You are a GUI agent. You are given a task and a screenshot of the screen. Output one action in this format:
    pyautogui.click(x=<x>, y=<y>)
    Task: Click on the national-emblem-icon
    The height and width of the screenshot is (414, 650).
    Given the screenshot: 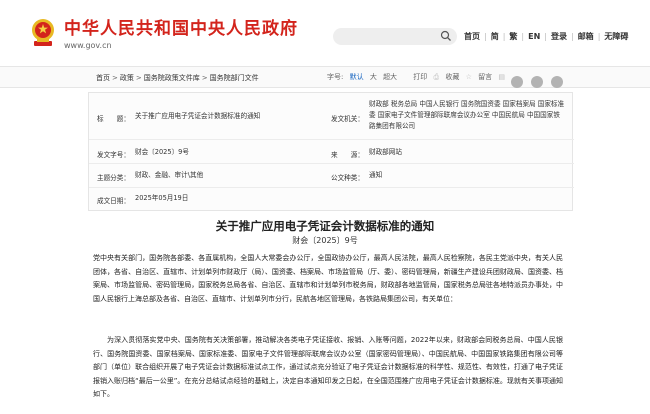 What is the action you would take?
    pyautogui.click(x=43, y=32)
    